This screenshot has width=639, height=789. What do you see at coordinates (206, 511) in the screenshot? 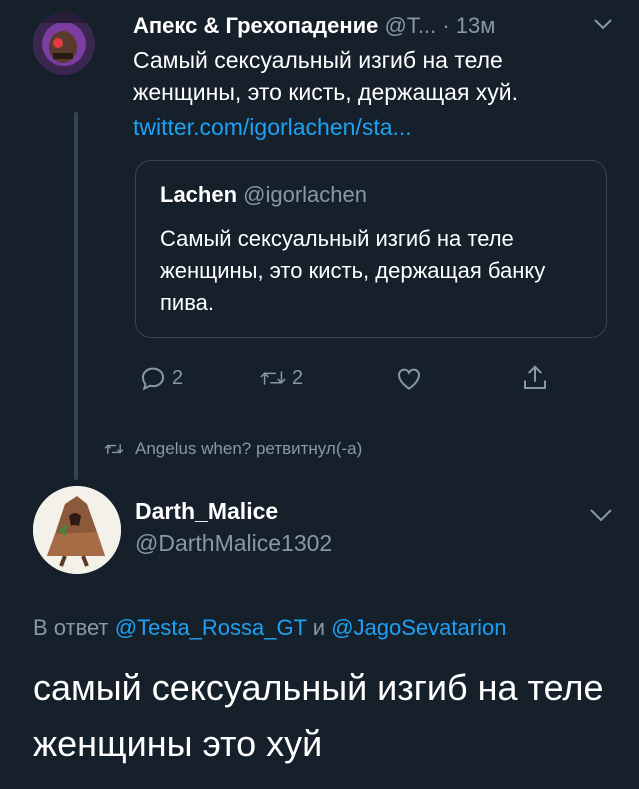
I see `author-name: Darth_Malice` at bounding box center [206, 511].